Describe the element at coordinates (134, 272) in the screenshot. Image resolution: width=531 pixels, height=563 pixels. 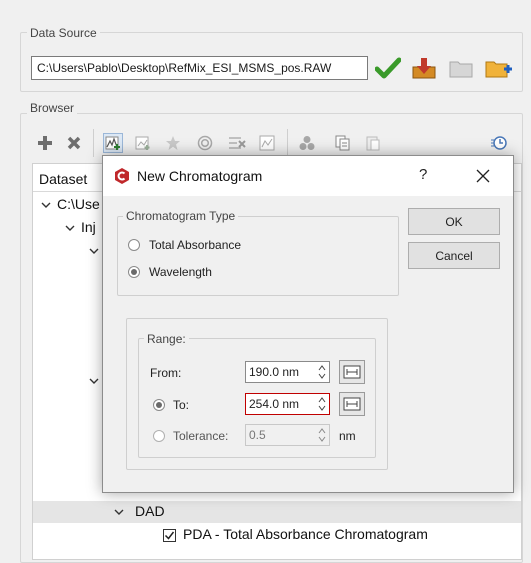
I see `radio-wavelength` at that location.